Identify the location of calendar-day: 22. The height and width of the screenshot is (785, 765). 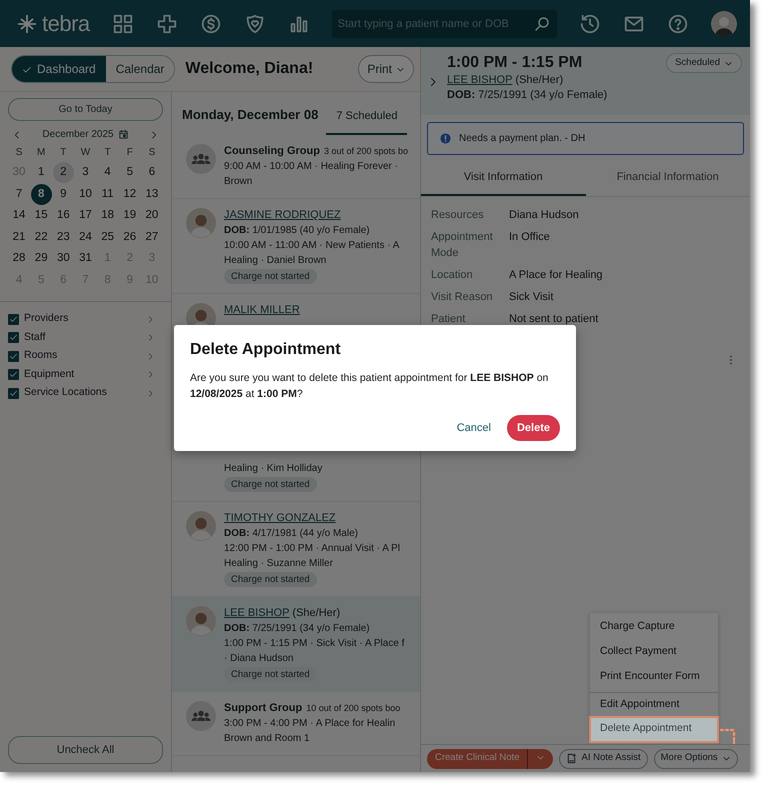
(41, 237).